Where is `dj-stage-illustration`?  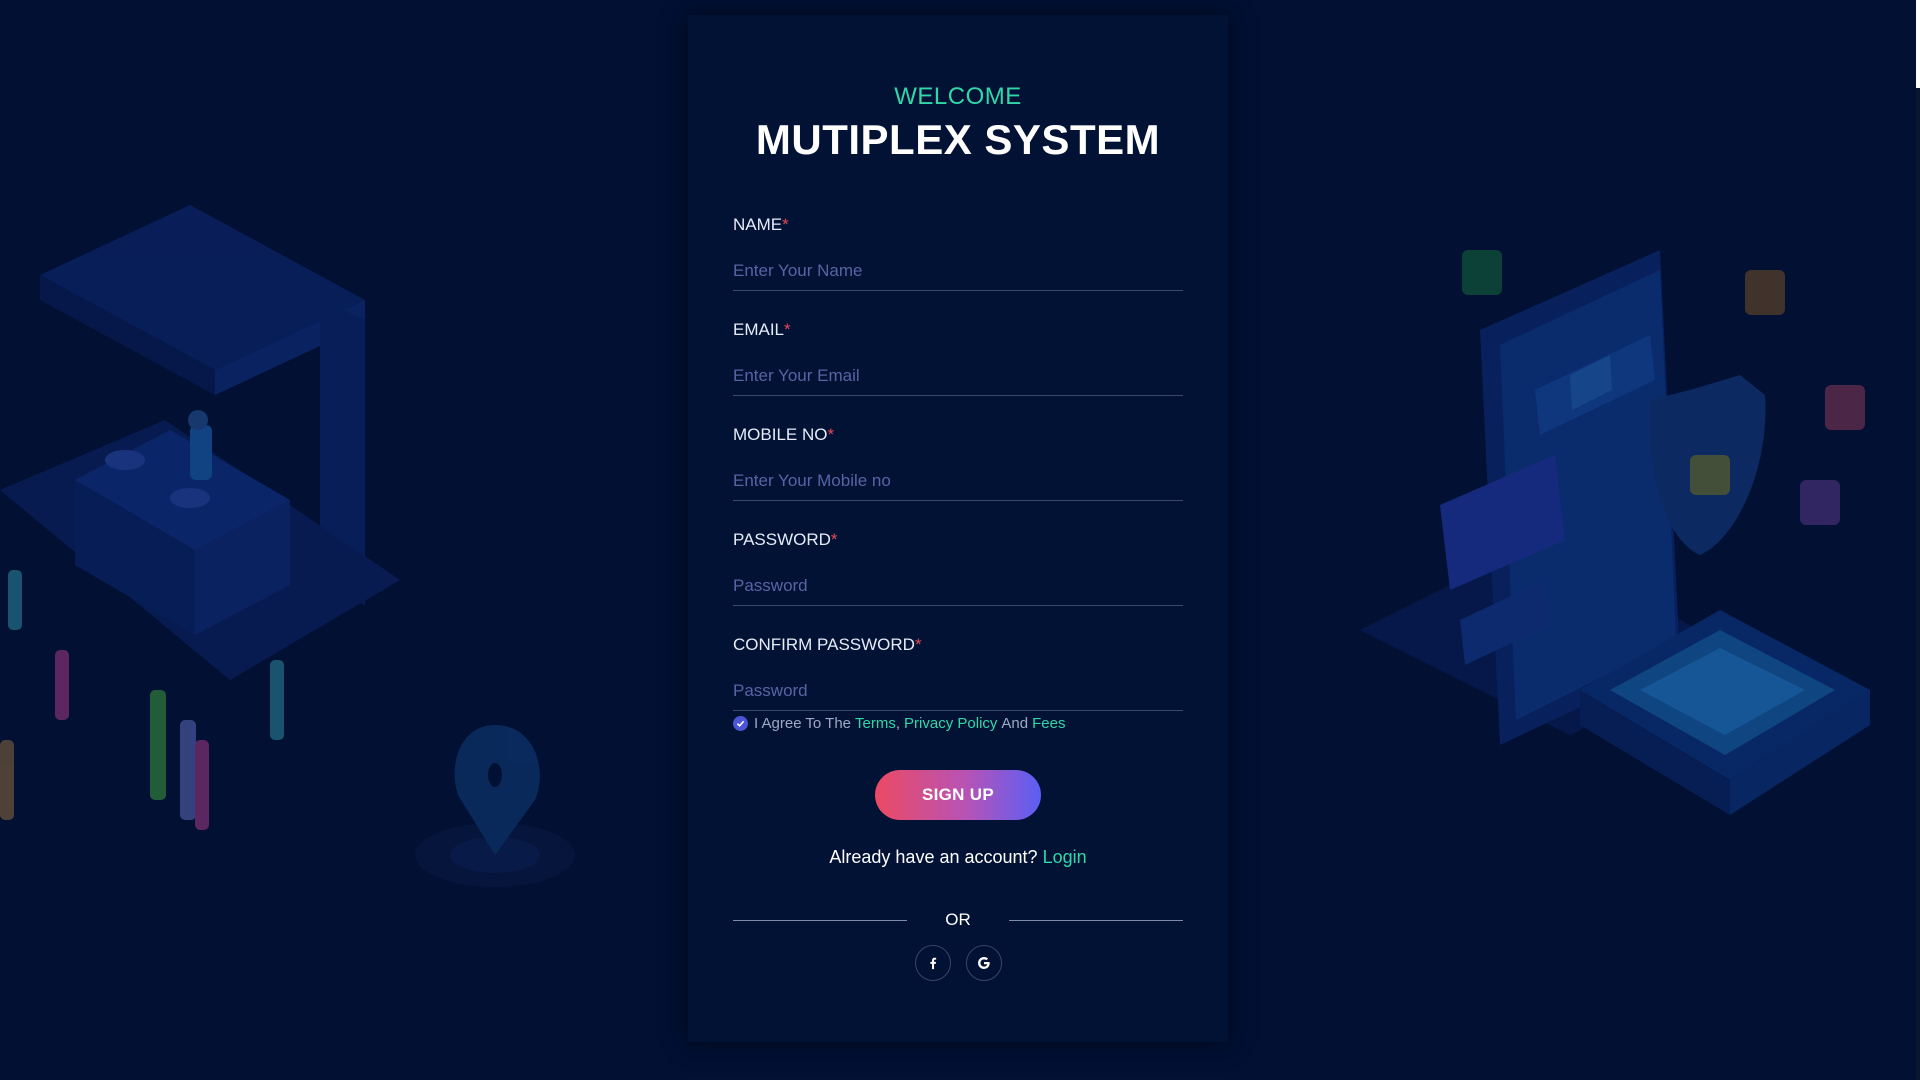
dj-stage-illustration is located at coordinates (200, 517).